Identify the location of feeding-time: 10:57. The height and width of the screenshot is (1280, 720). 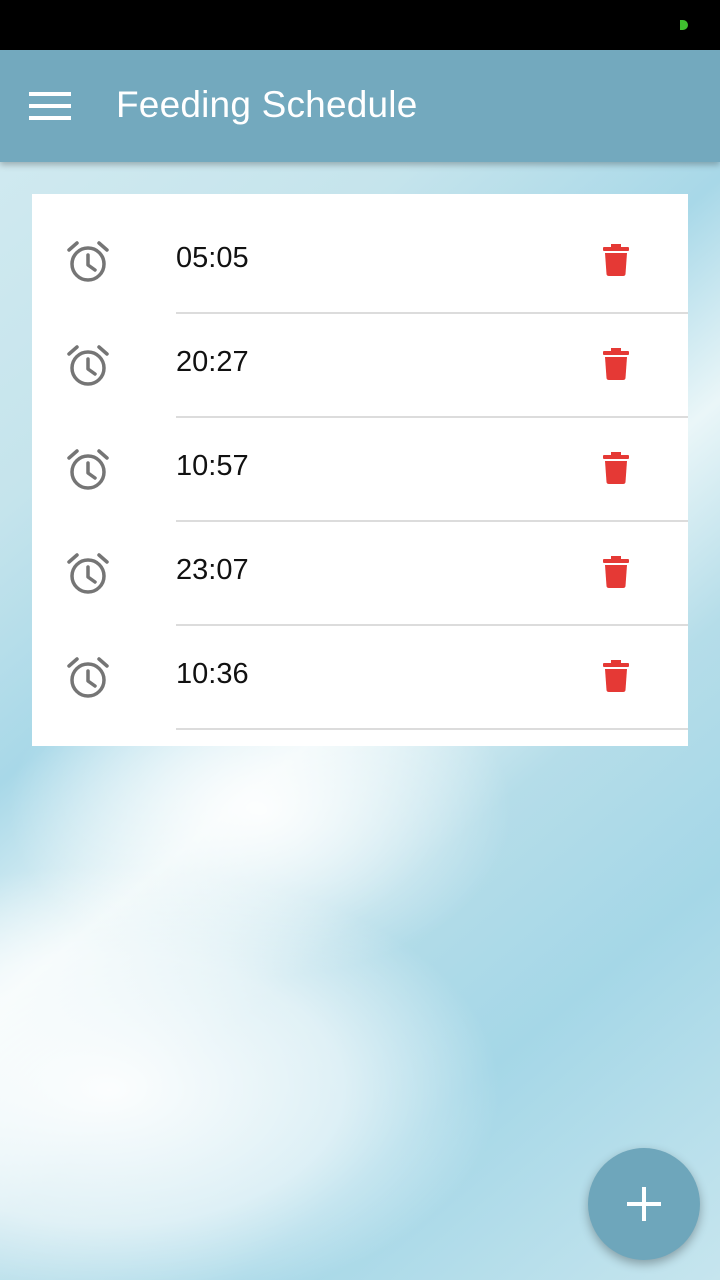
(212, 466).